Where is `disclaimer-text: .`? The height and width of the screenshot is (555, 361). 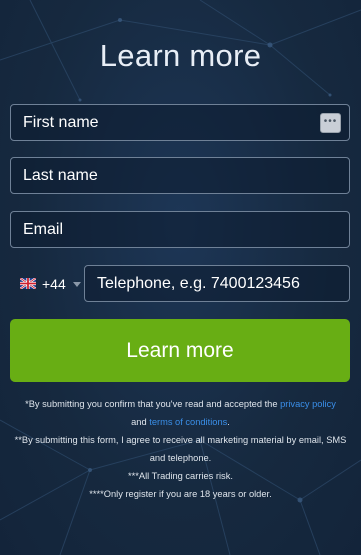
disclaimer-text: . is located at coordinates (228, 422).